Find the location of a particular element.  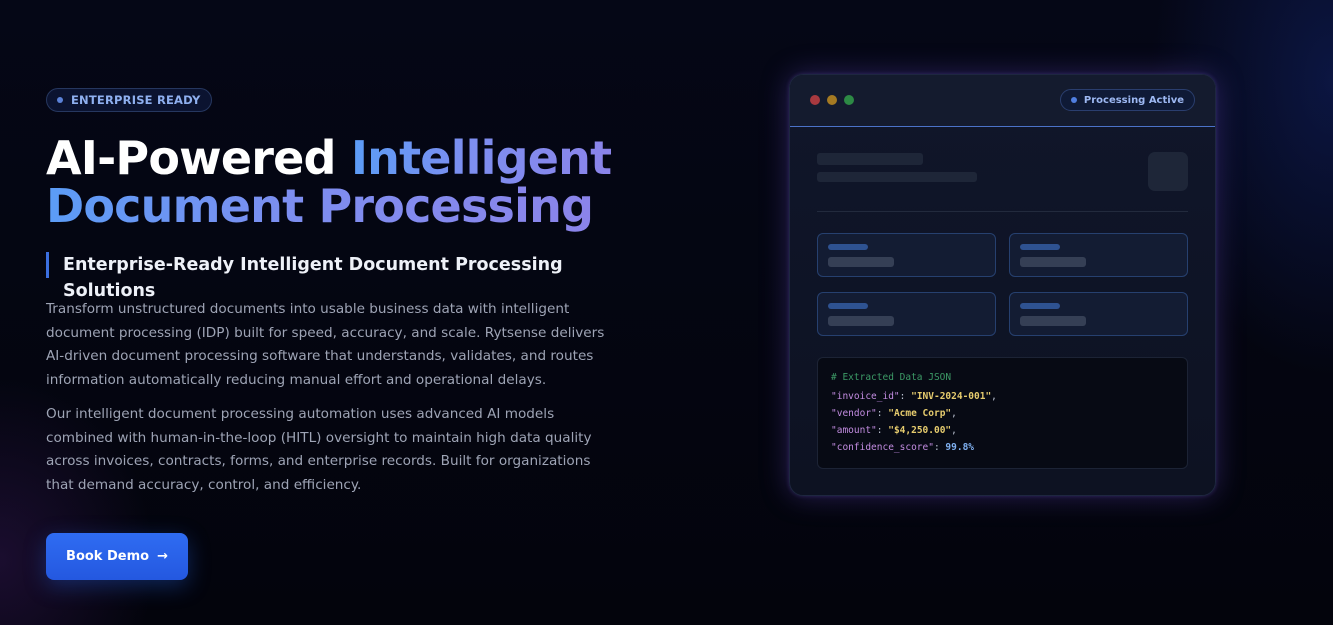

code-line: "invoice_id": "INV-2024-001", is located at coordinates (914, 396).